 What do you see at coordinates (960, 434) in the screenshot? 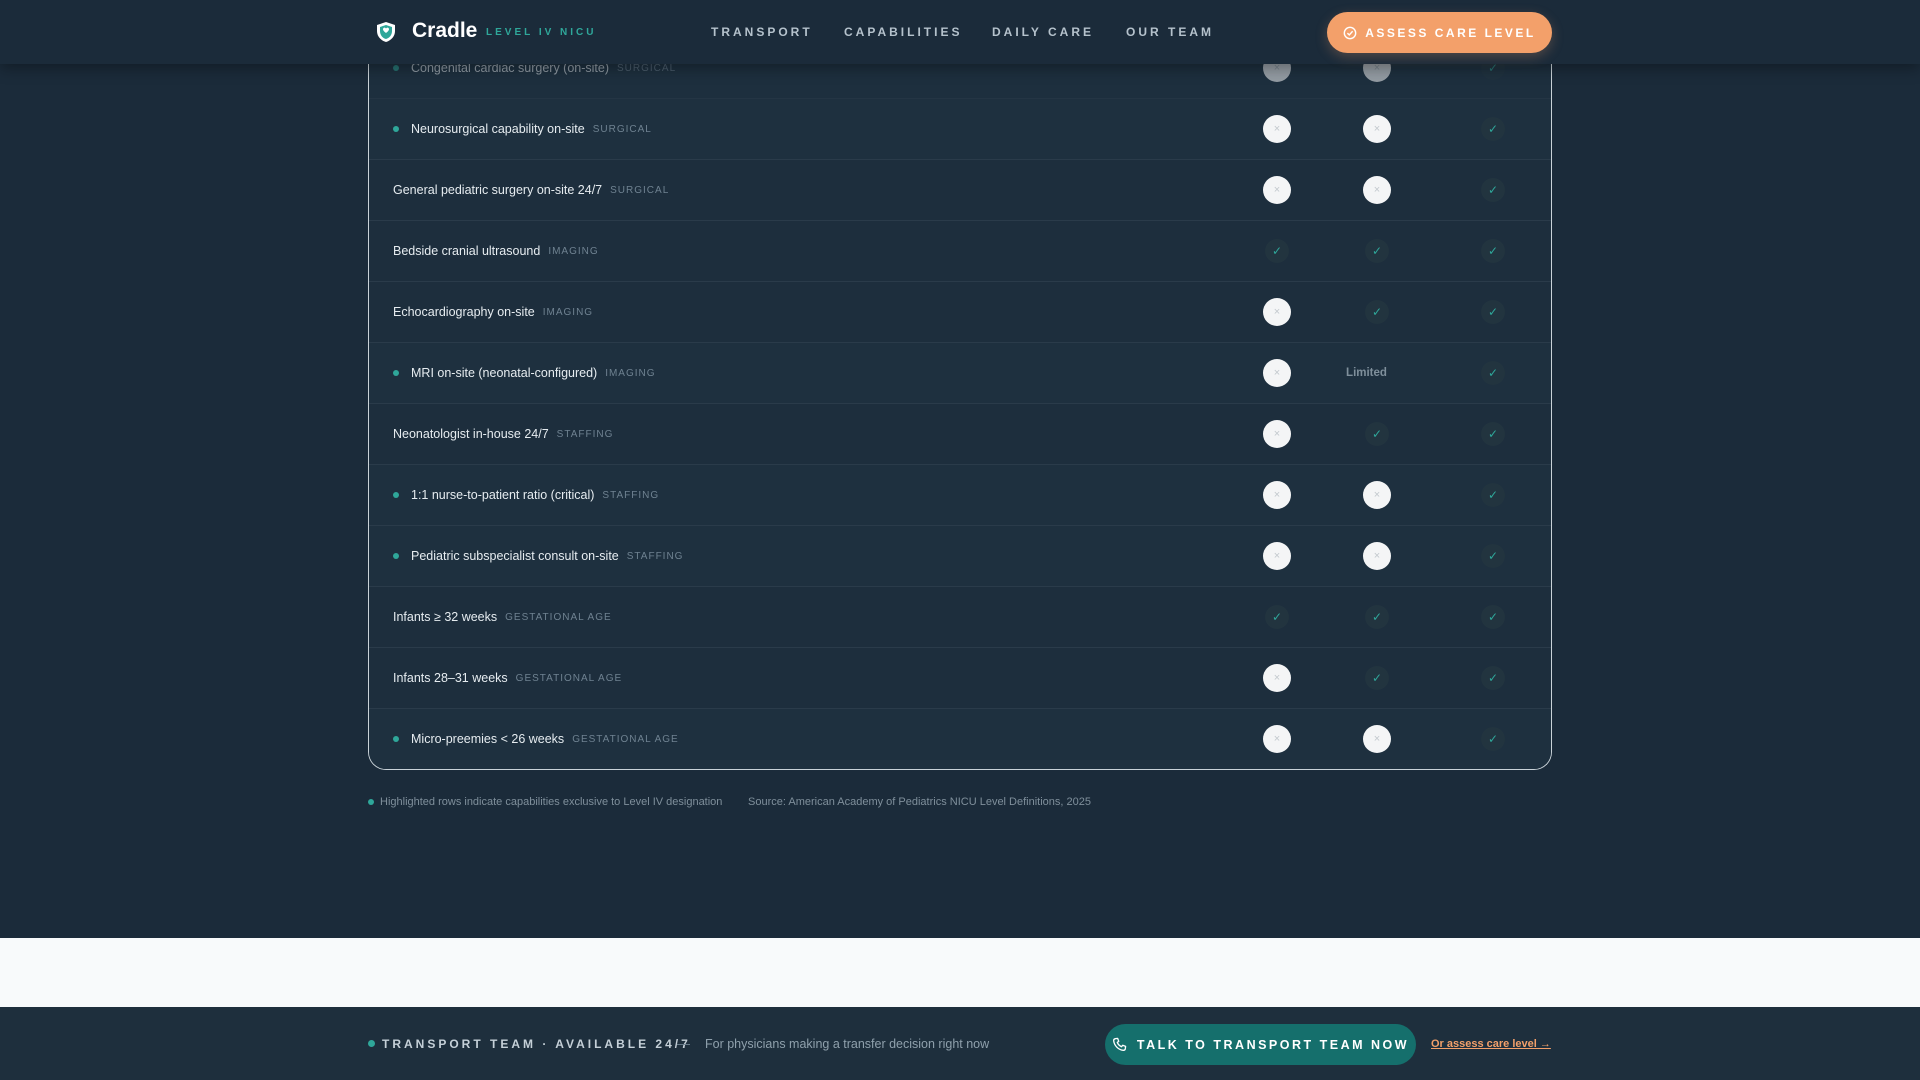
I see `table-row: Neonatologist in-house 24/7 STAFFING × ✓ ✓` at bounding box center [960, 434].